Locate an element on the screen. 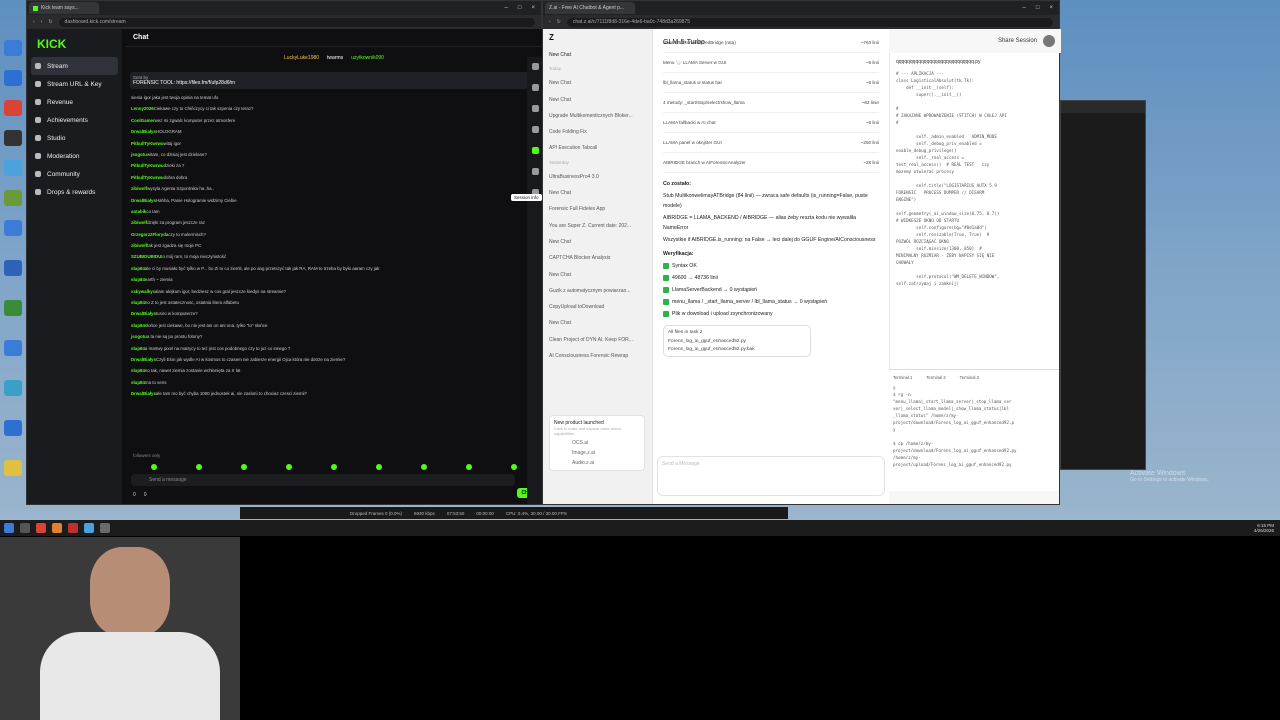  kick-logo: KICK is located at coordinates (77, 44).